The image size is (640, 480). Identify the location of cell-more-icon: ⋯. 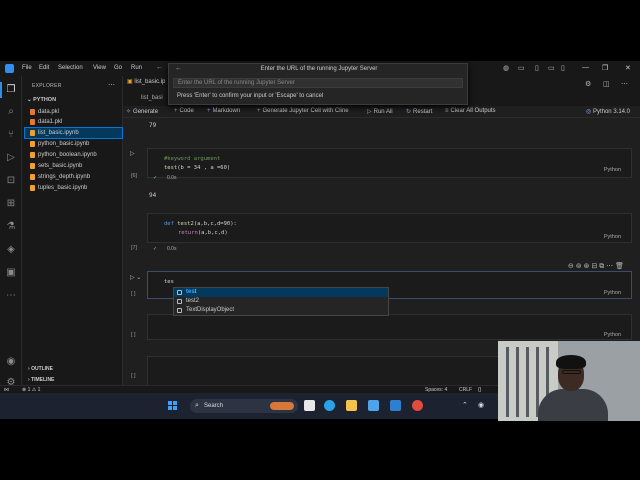
(609, 266).